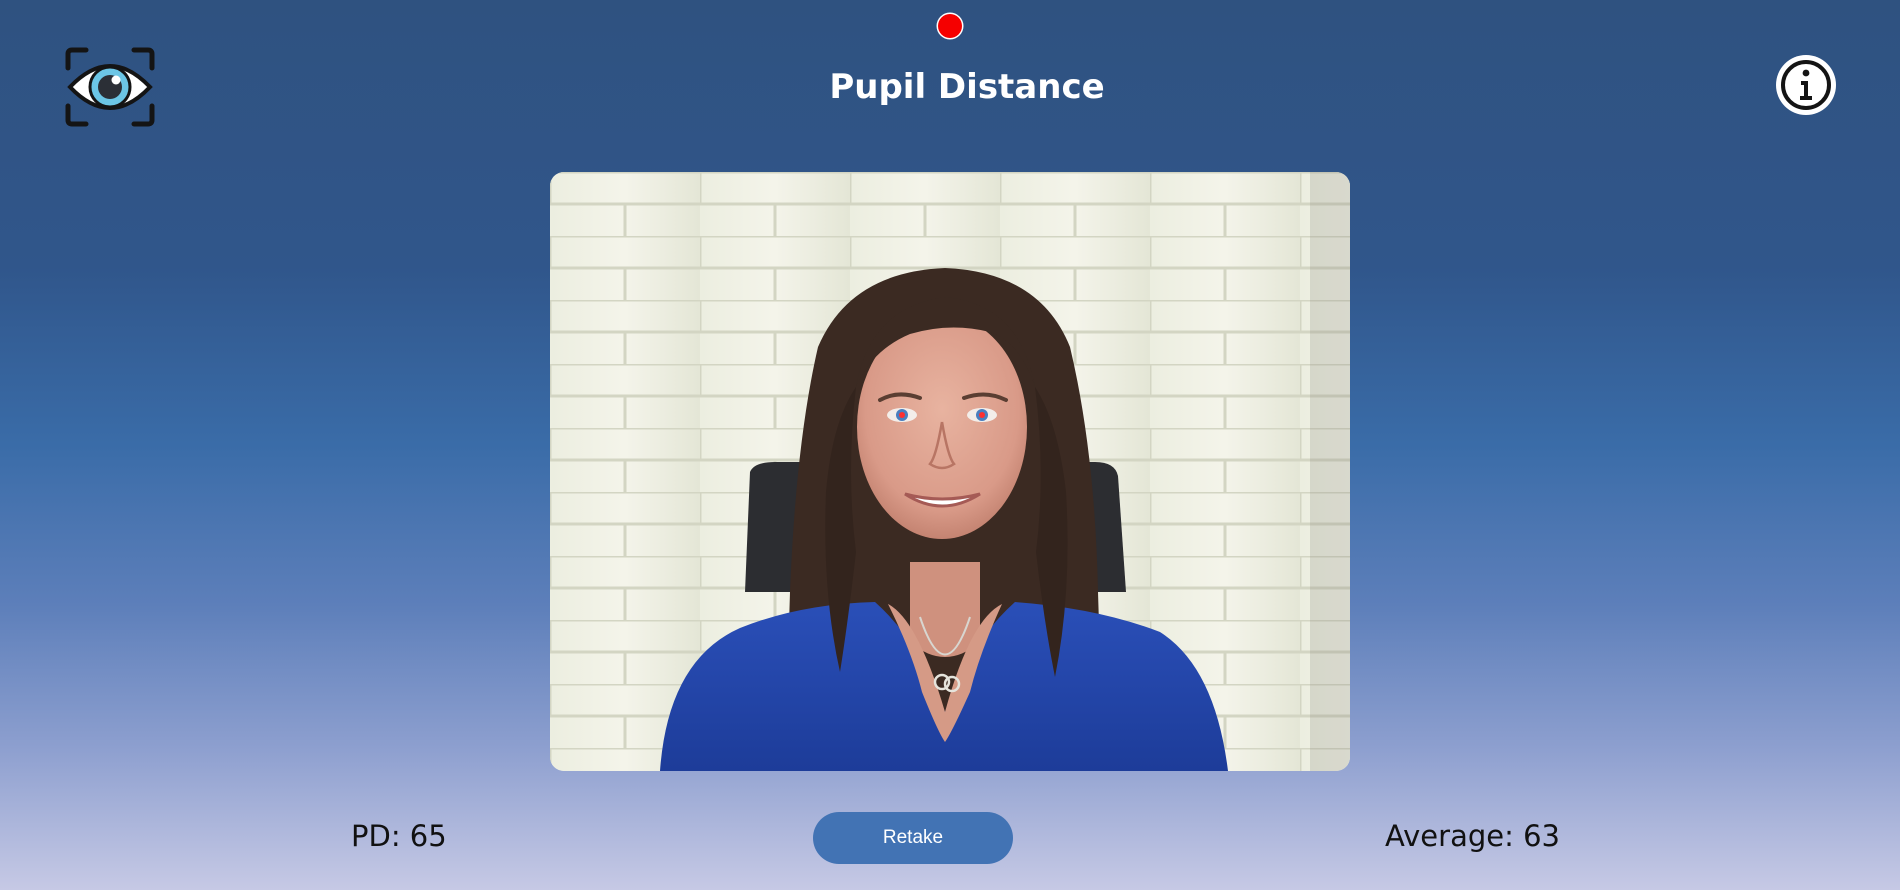 The image size is (1900, 890). I want to click on info-icon, so click(1806, 85).